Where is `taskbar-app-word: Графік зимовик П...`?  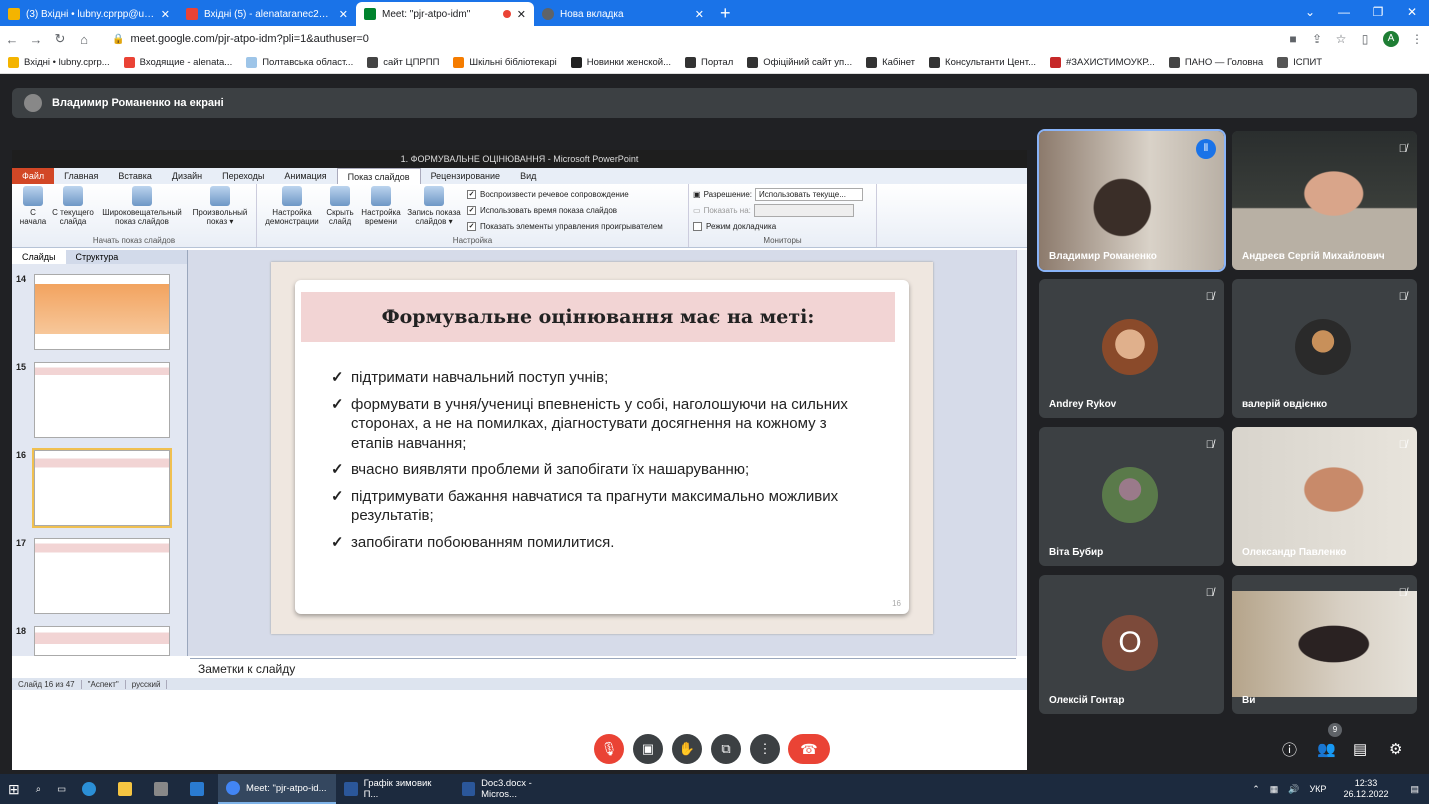 taskbar-app-word: Графік зимовик П... is located at coordinates (395, 789).